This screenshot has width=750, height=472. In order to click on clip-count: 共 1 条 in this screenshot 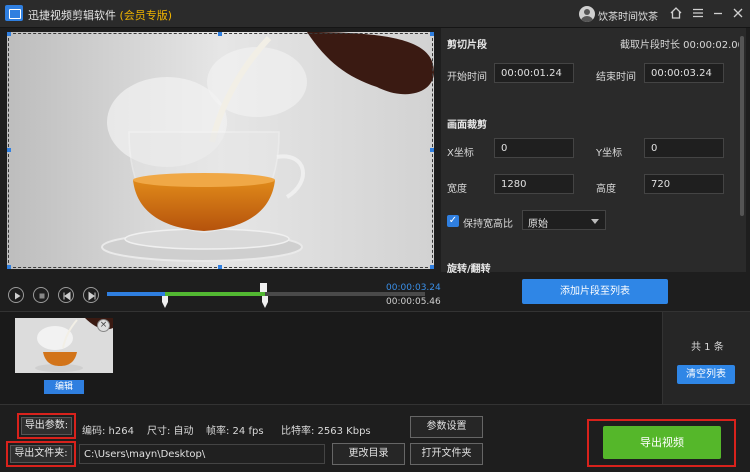, I will do `click(707, 347)`.